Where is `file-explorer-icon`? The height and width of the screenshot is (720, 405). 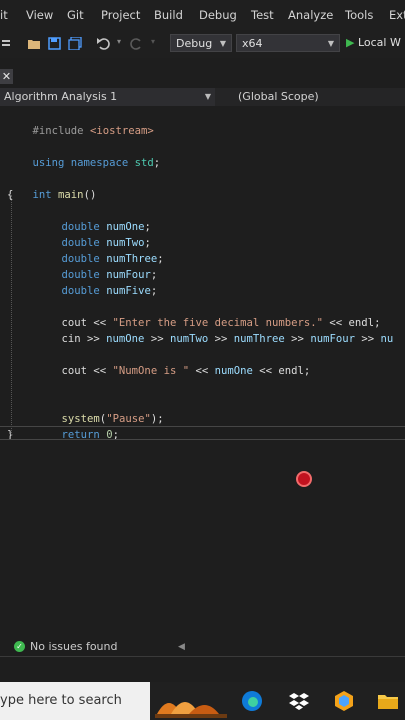
file-explorer-icon is located at coordinates (388, 701).